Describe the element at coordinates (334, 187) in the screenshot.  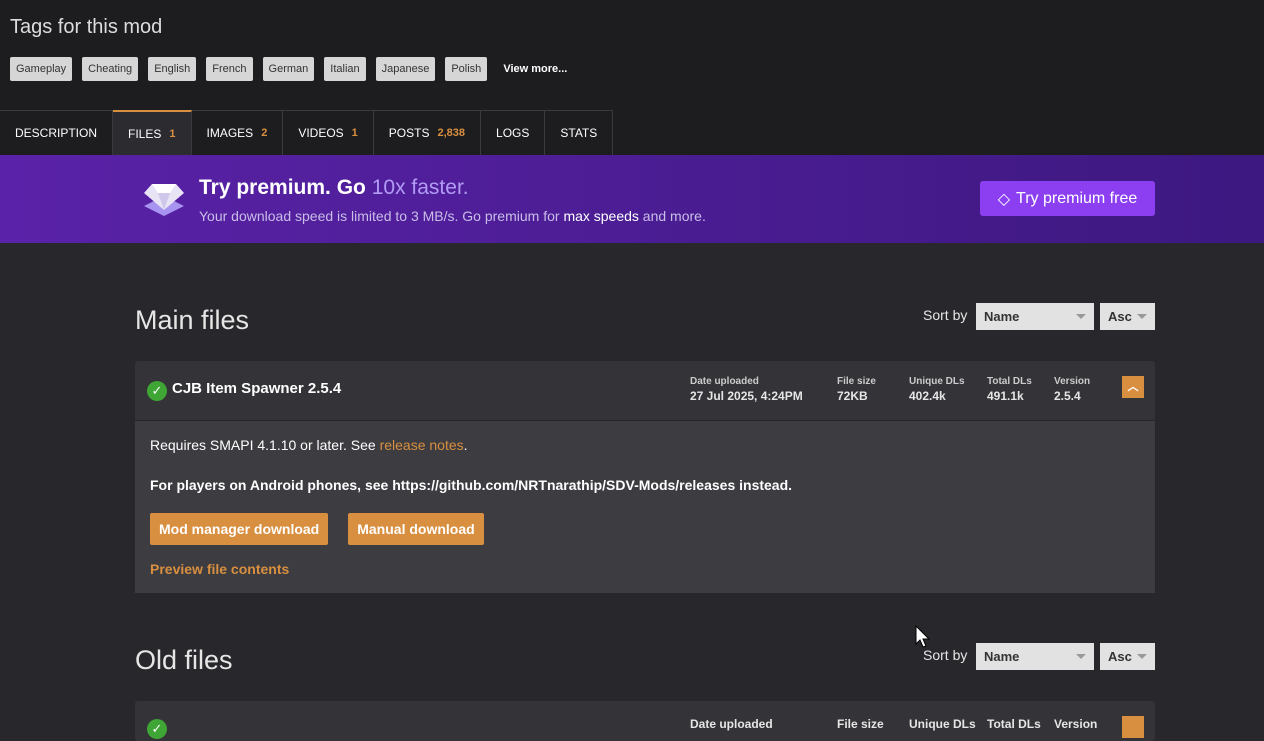
I see `premium-title: Try premium. Go 10x faster.` at that location.